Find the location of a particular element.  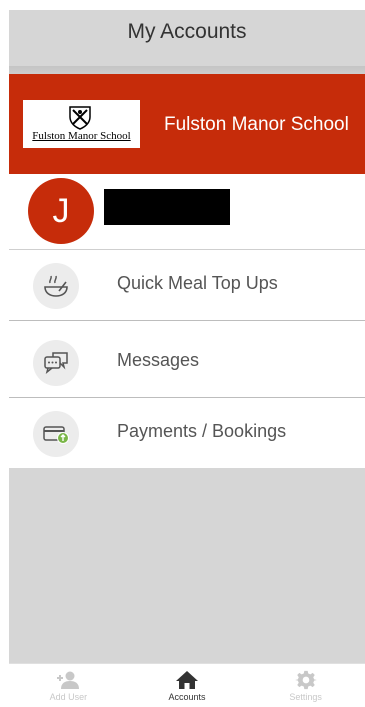

menu-item-messages: Messages is located at coordinates (187, 362).